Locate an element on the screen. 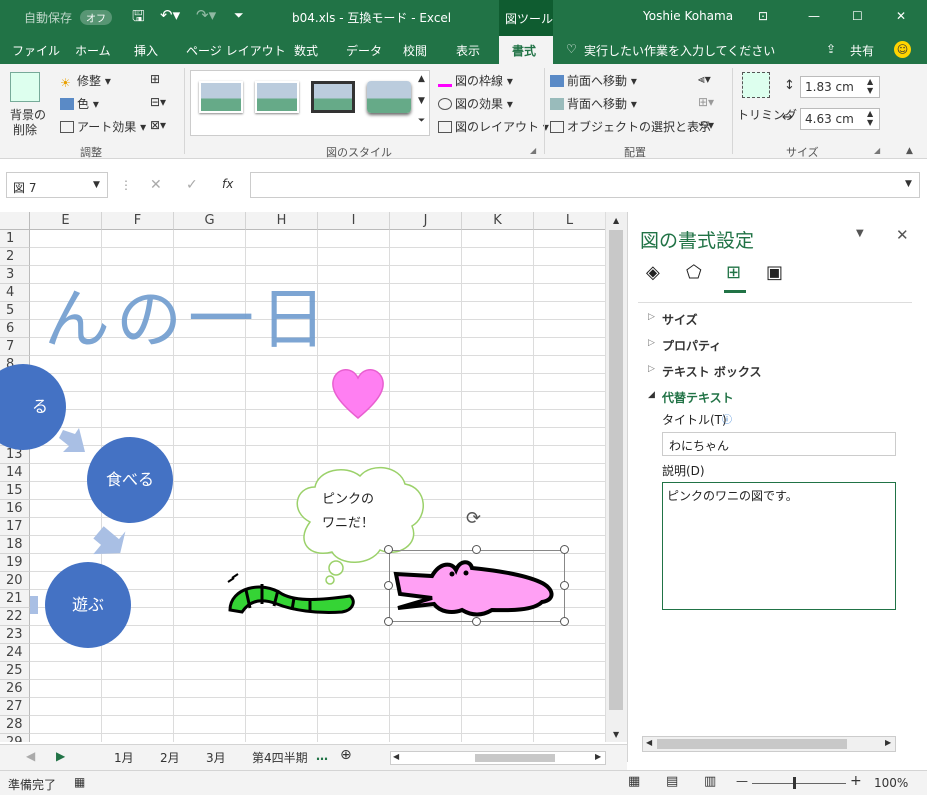  tab-insert: 挿入 is located at coordinates (146, 50).